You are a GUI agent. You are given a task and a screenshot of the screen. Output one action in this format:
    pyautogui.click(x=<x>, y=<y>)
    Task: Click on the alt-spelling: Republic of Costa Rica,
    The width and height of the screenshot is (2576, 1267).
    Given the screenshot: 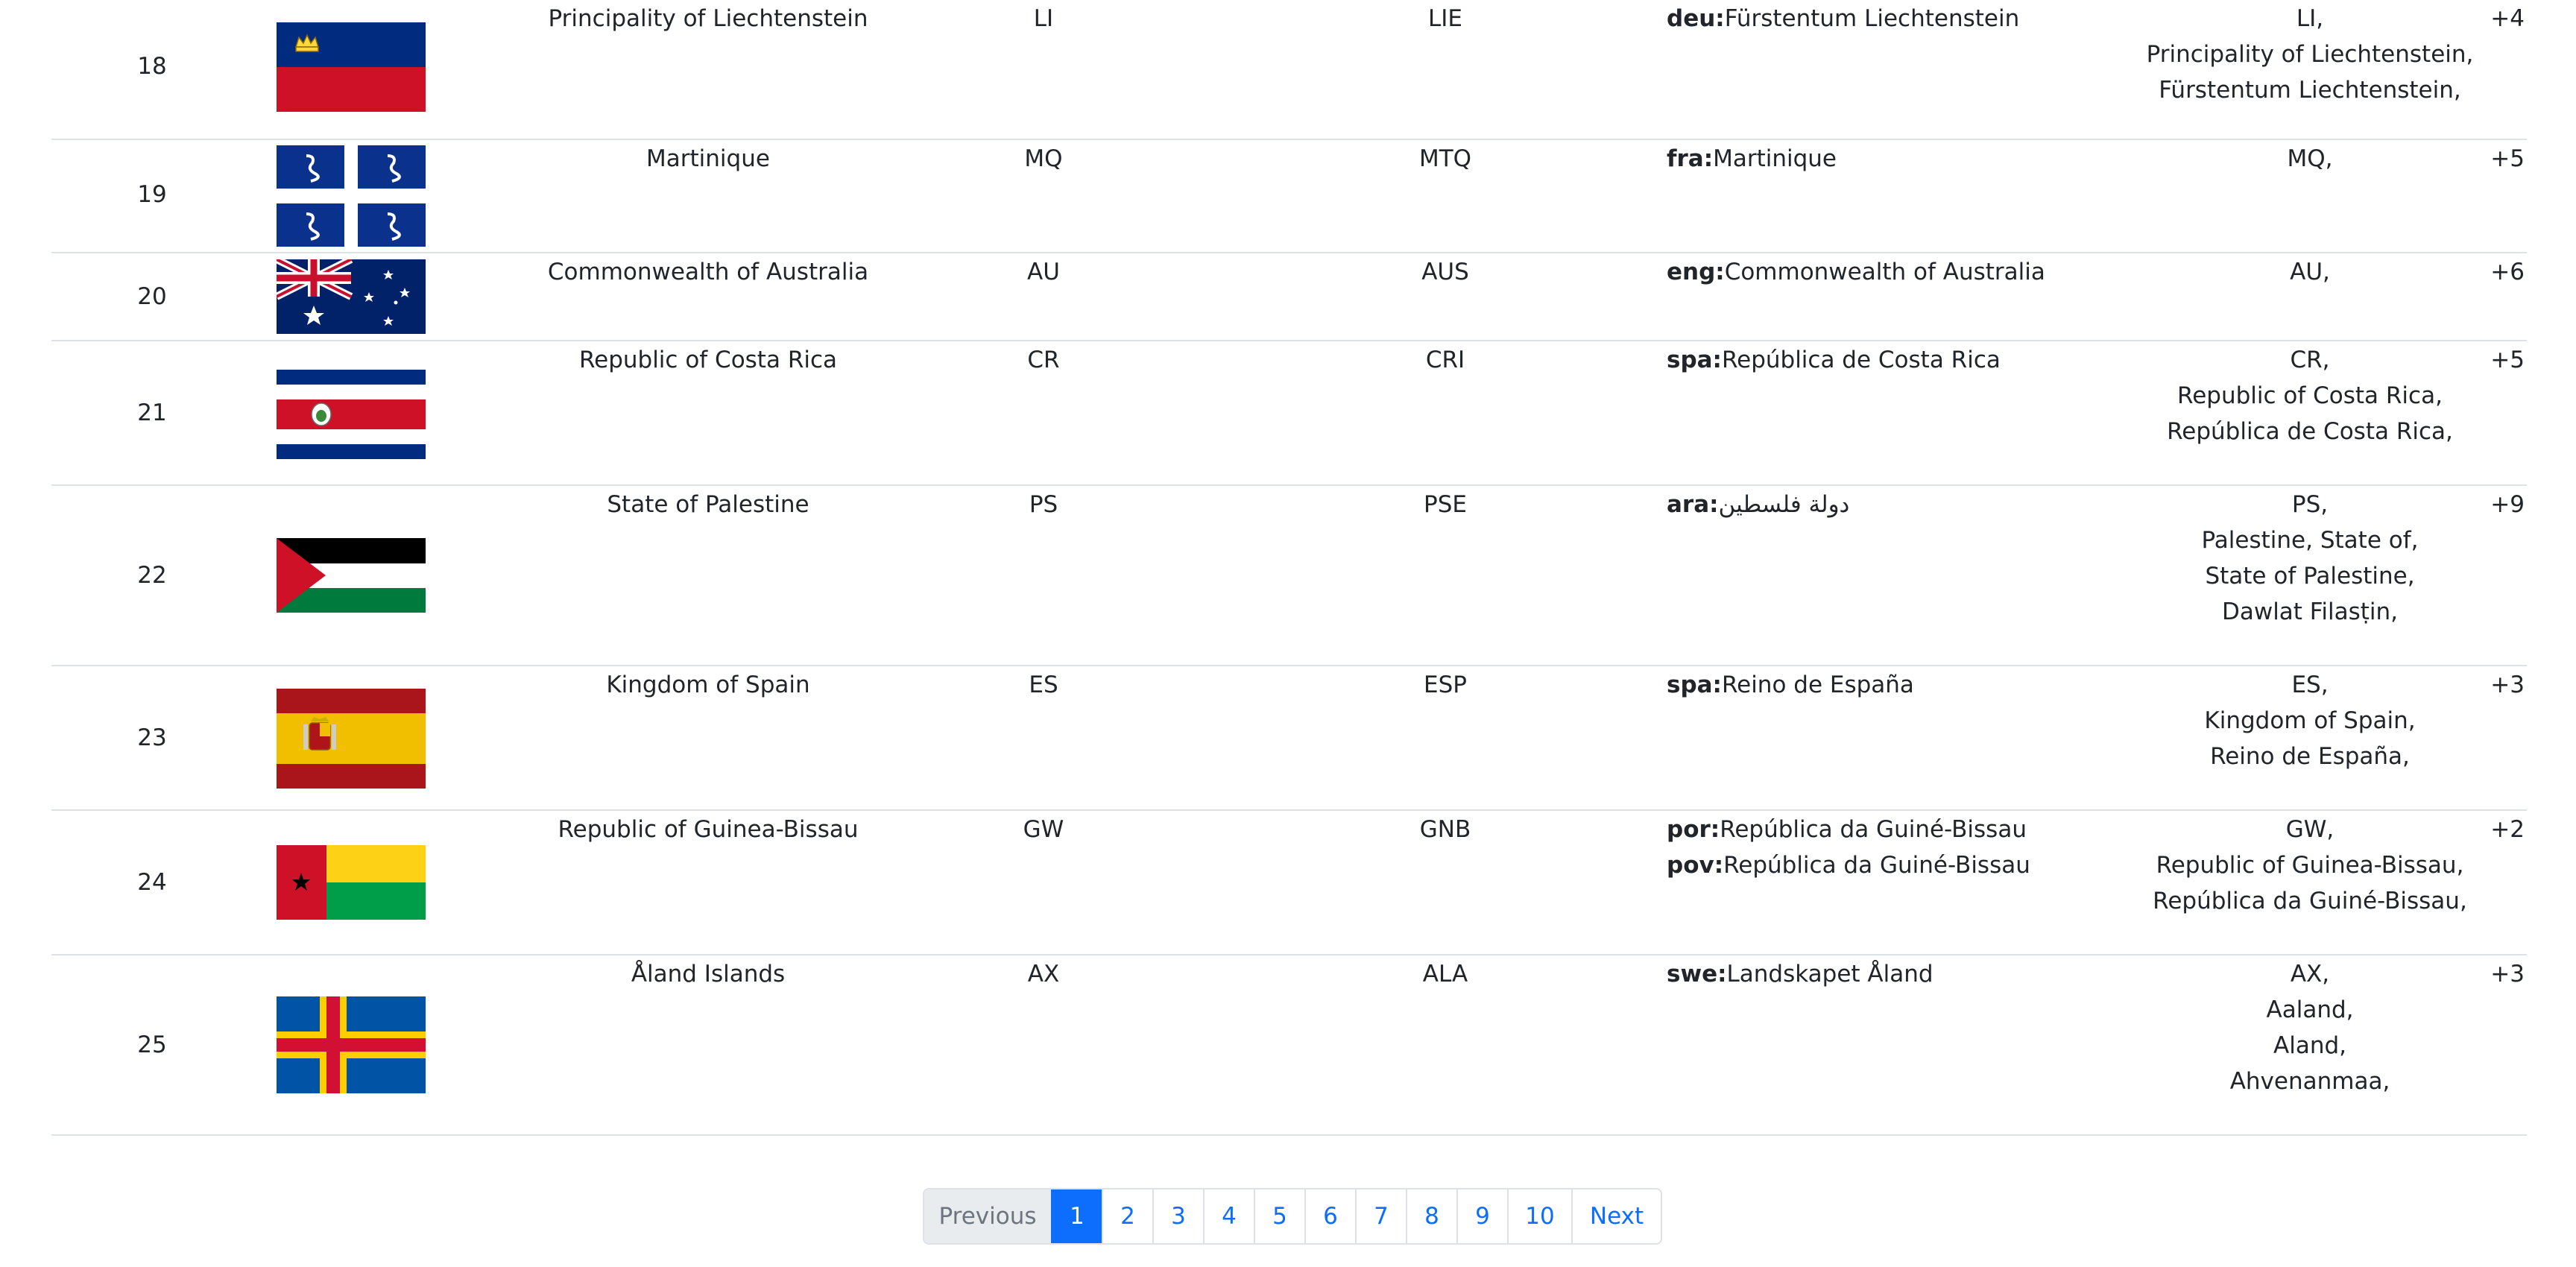 What is the action you would take?
    pyautogui.click(x=2310, y=395)
    